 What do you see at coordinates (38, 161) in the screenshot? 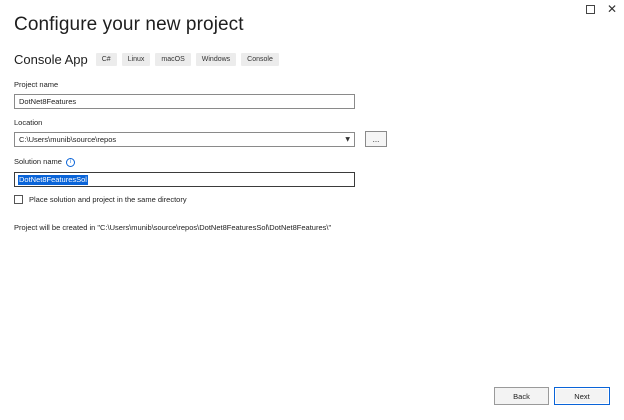
I see `solution-name-label: Solution name` at bounding box center [38, 161].